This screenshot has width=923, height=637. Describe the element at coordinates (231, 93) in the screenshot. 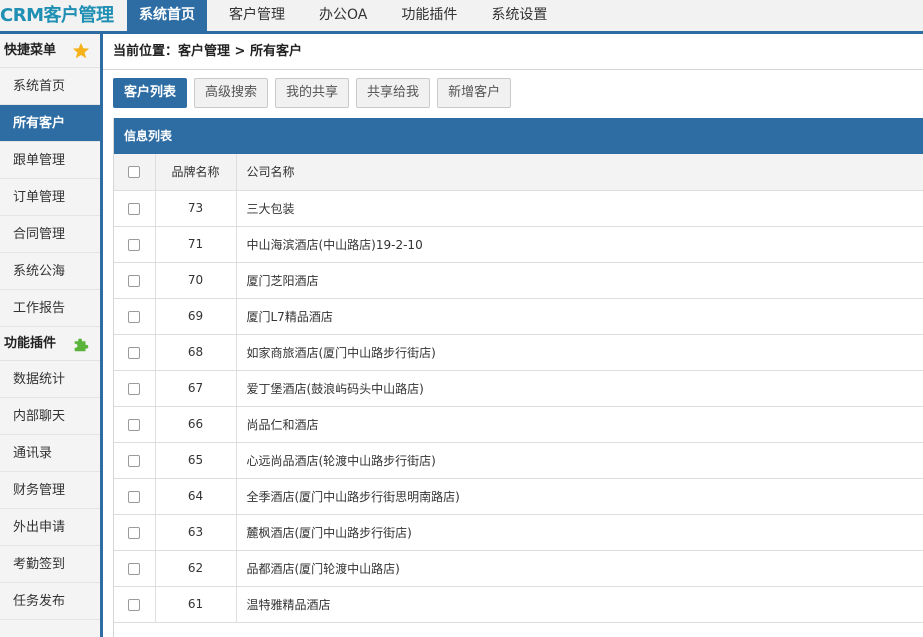

I see `advanced-search-button: 高级搜索` at that location.